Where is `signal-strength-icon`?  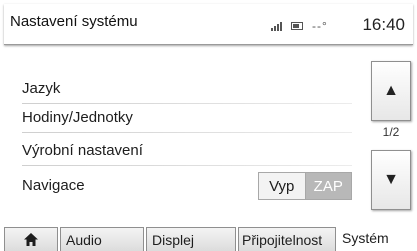 signal-strength-icon is located at coordinates (279, 26).